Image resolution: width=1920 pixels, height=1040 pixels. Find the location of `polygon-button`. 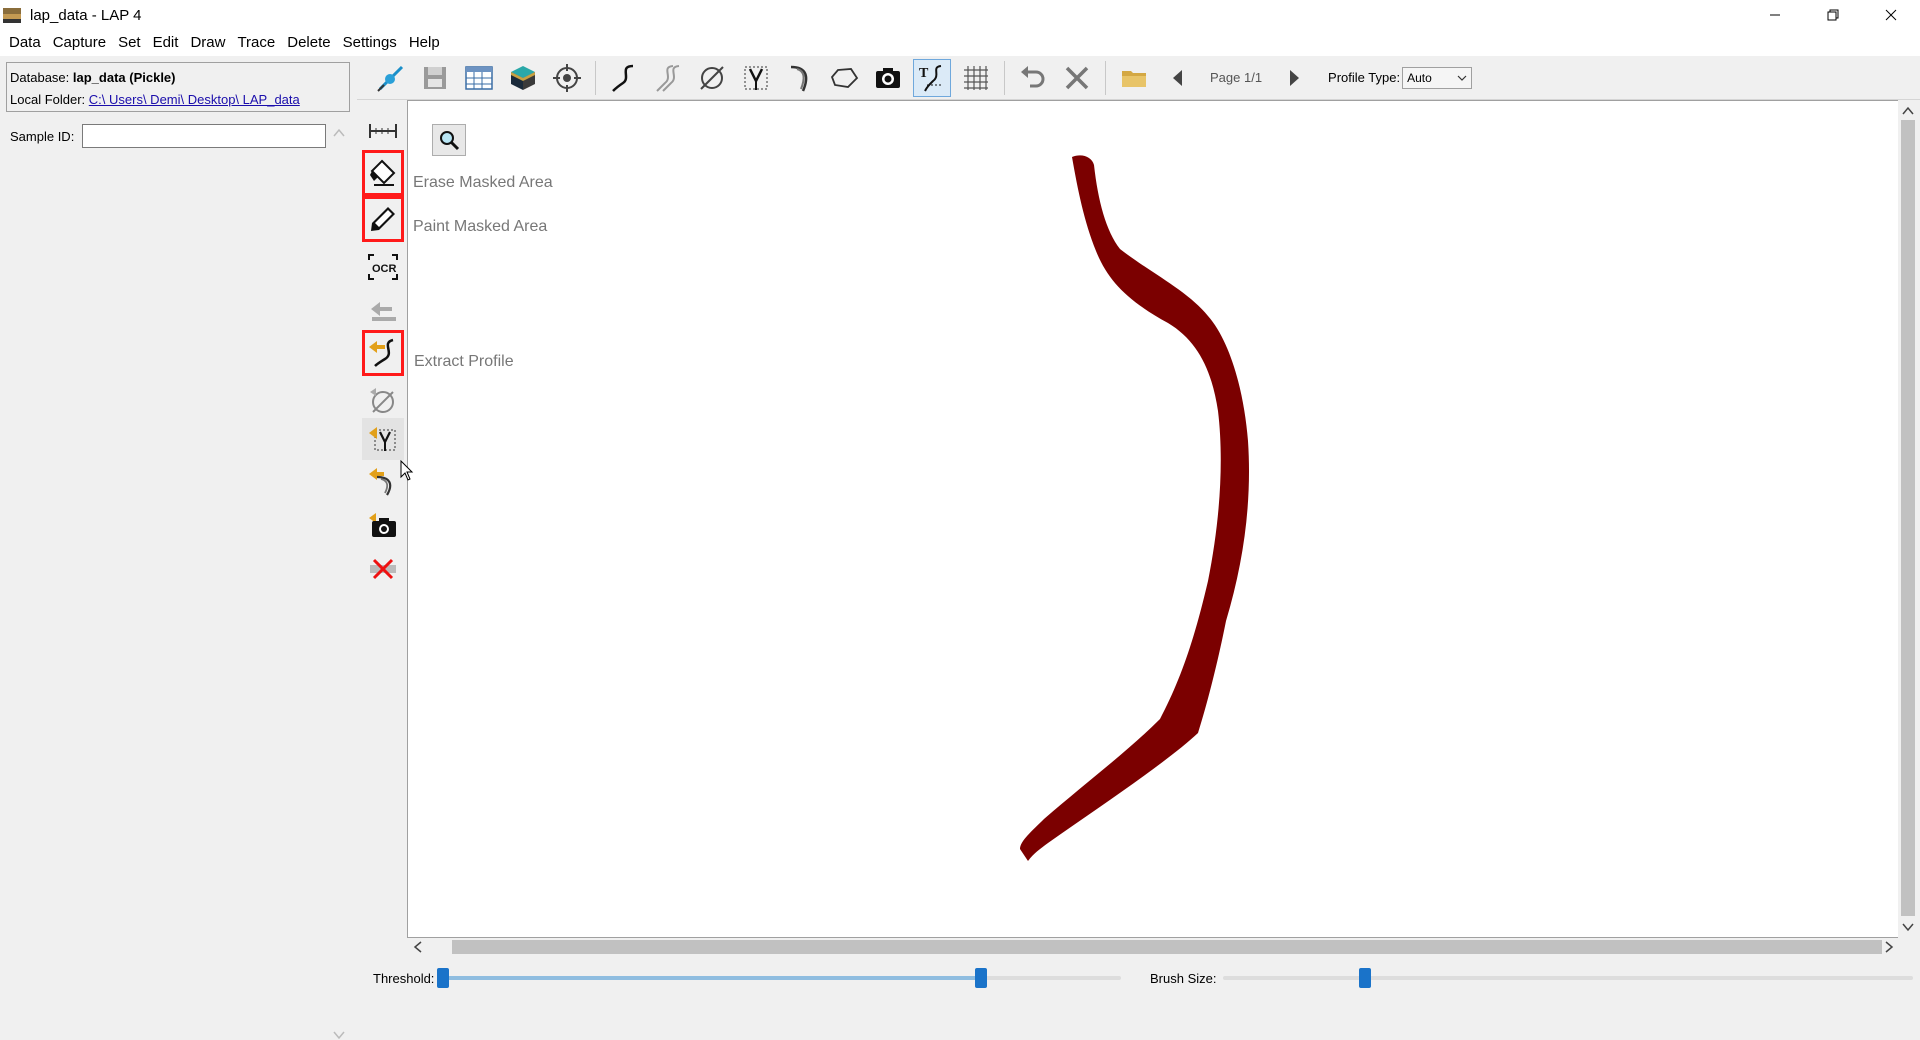

polygon-button is located at coordinates (844, 78).